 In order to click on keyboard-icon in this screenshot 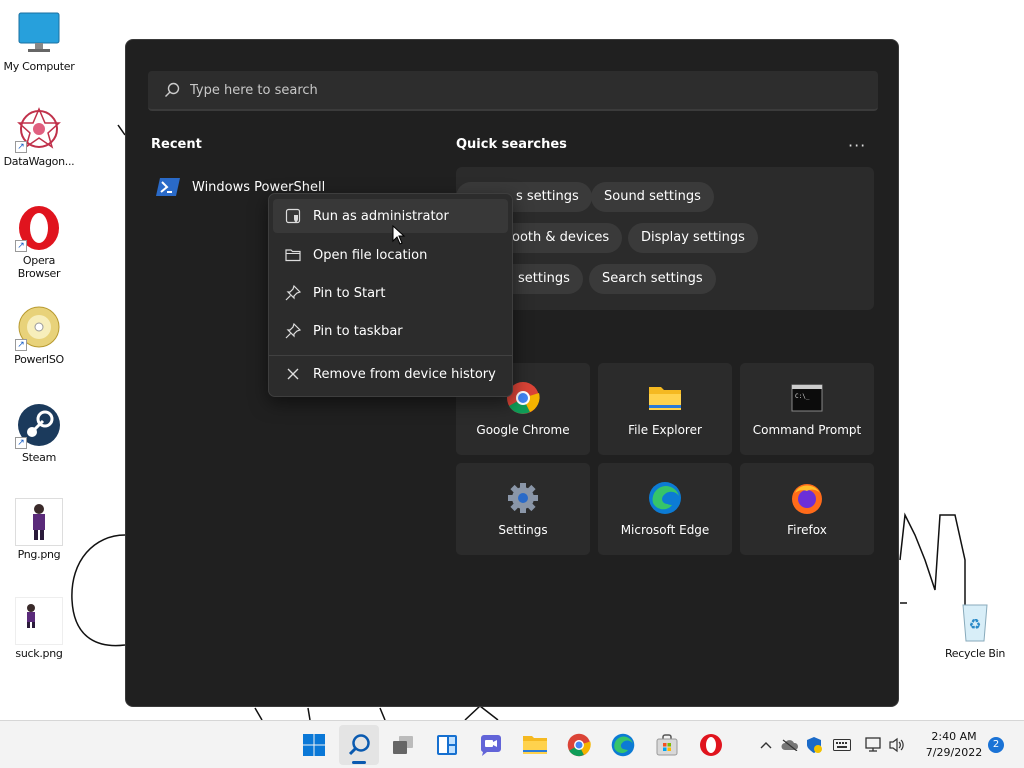, I will do `click(842, 745)`.